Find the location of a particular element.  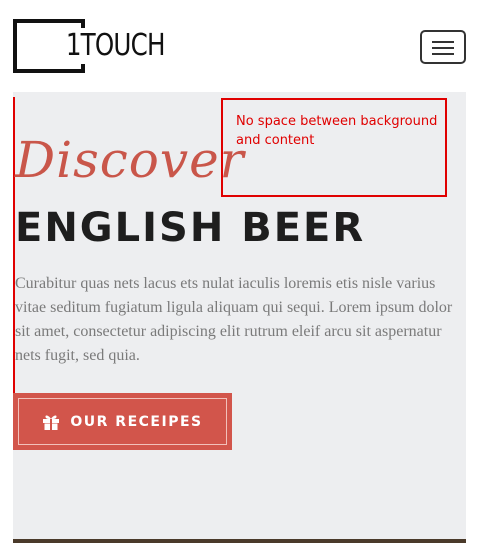

our-receipes-button: OUR RECEIPES is located at coordinates (122, 421).